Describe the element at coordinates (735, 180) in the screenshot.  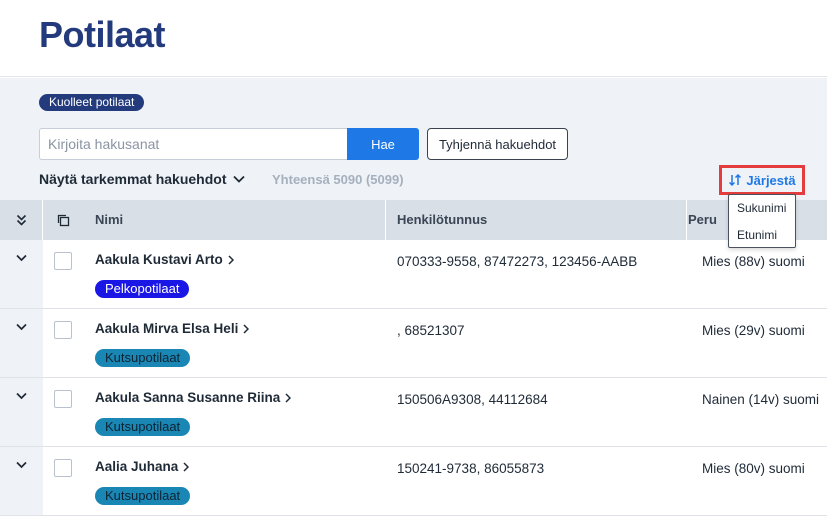
I see `sort-arrows-icon` at that location.